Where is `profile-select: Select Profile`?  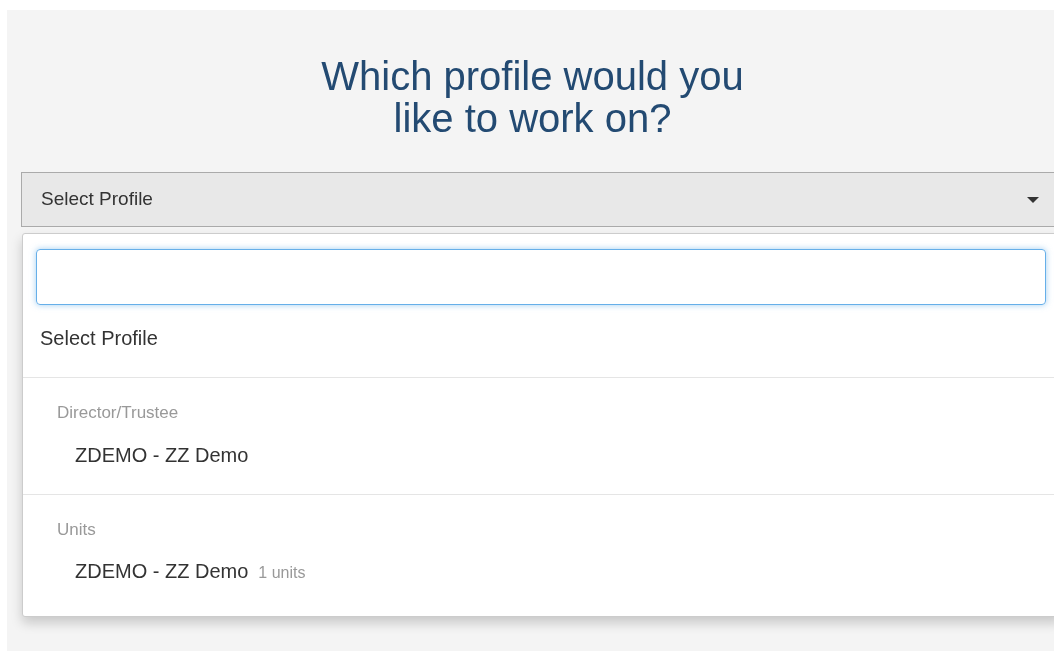
profile-select: Select Profile is located at coordinates (537, 199).